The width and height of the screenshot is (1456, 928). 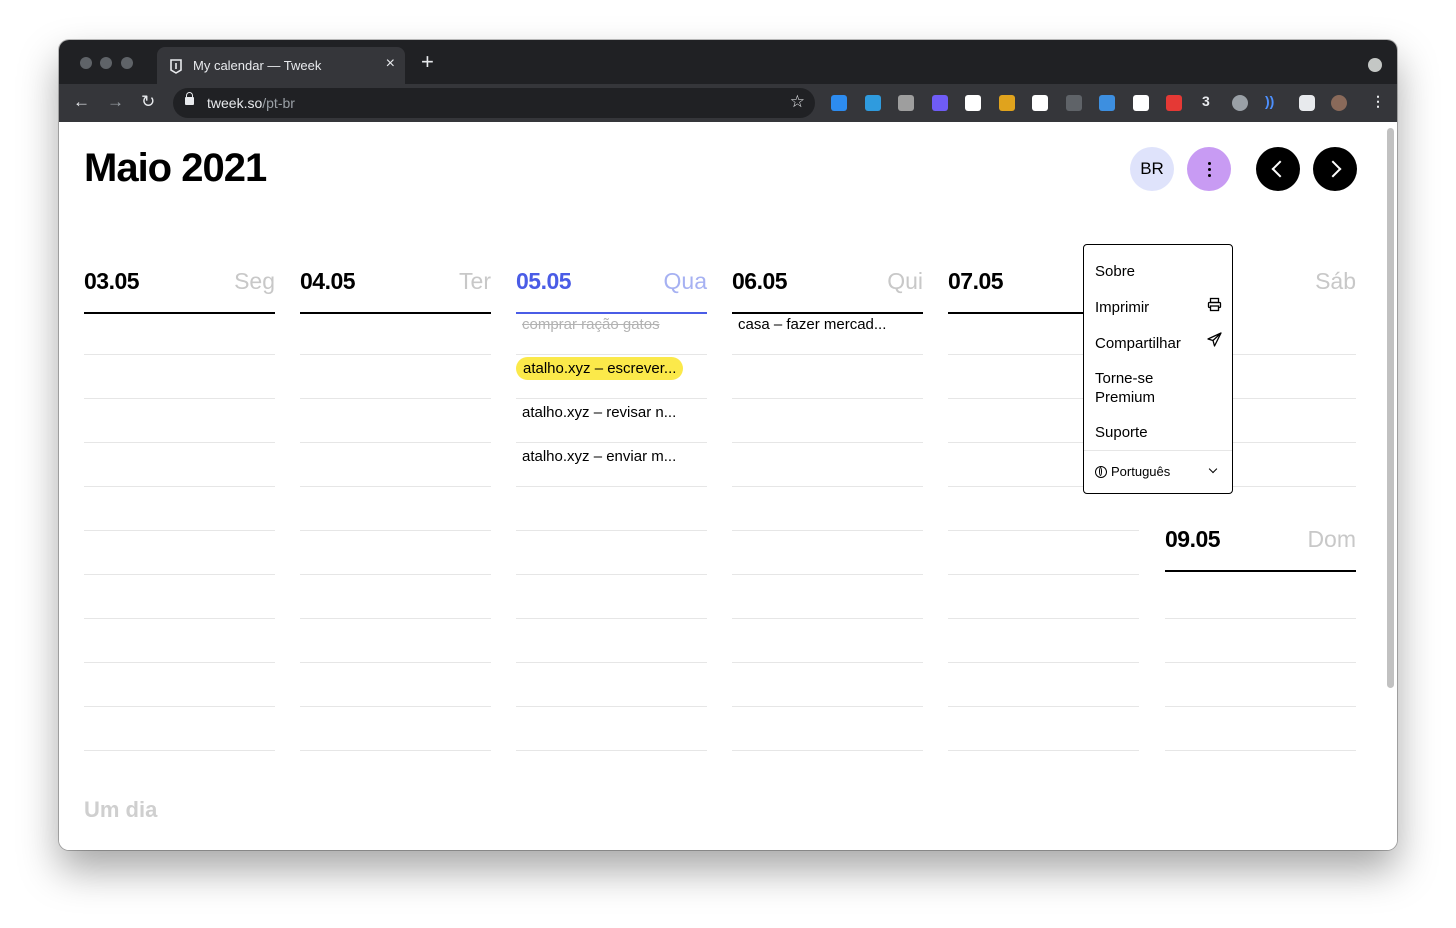 What do you see at coordinates (839, 103) in the screenshot?
I see `gem-extension-icon` at bounding box center [839, 103].